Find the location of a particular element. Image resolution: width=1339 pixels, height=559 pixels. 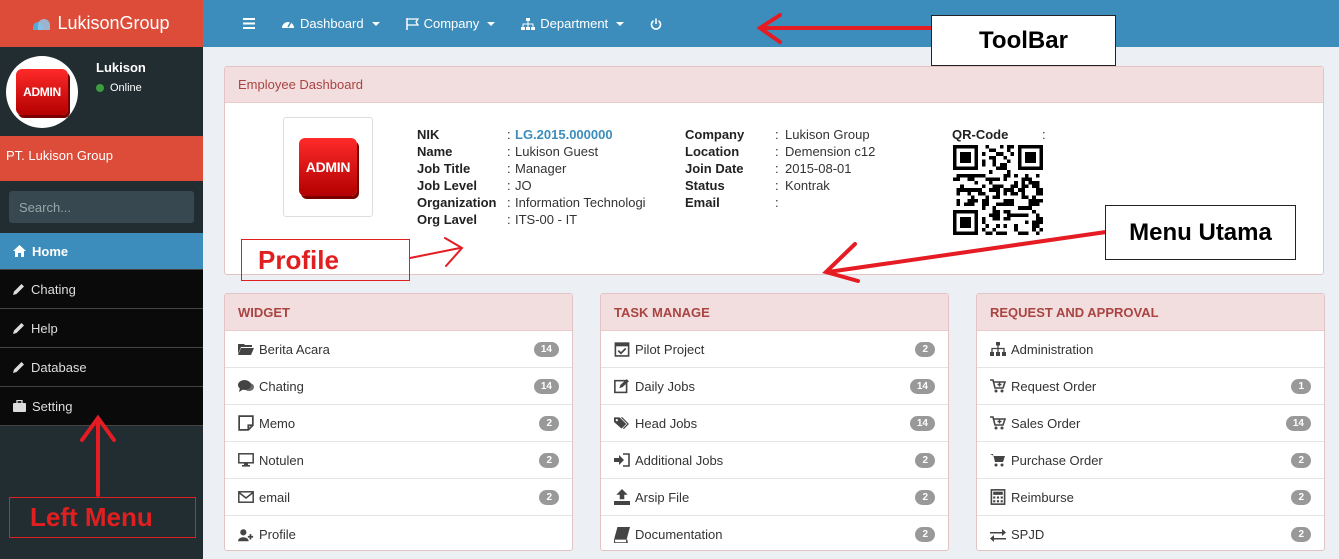

avatar: ADMIN is located at coordinates (42, 92).